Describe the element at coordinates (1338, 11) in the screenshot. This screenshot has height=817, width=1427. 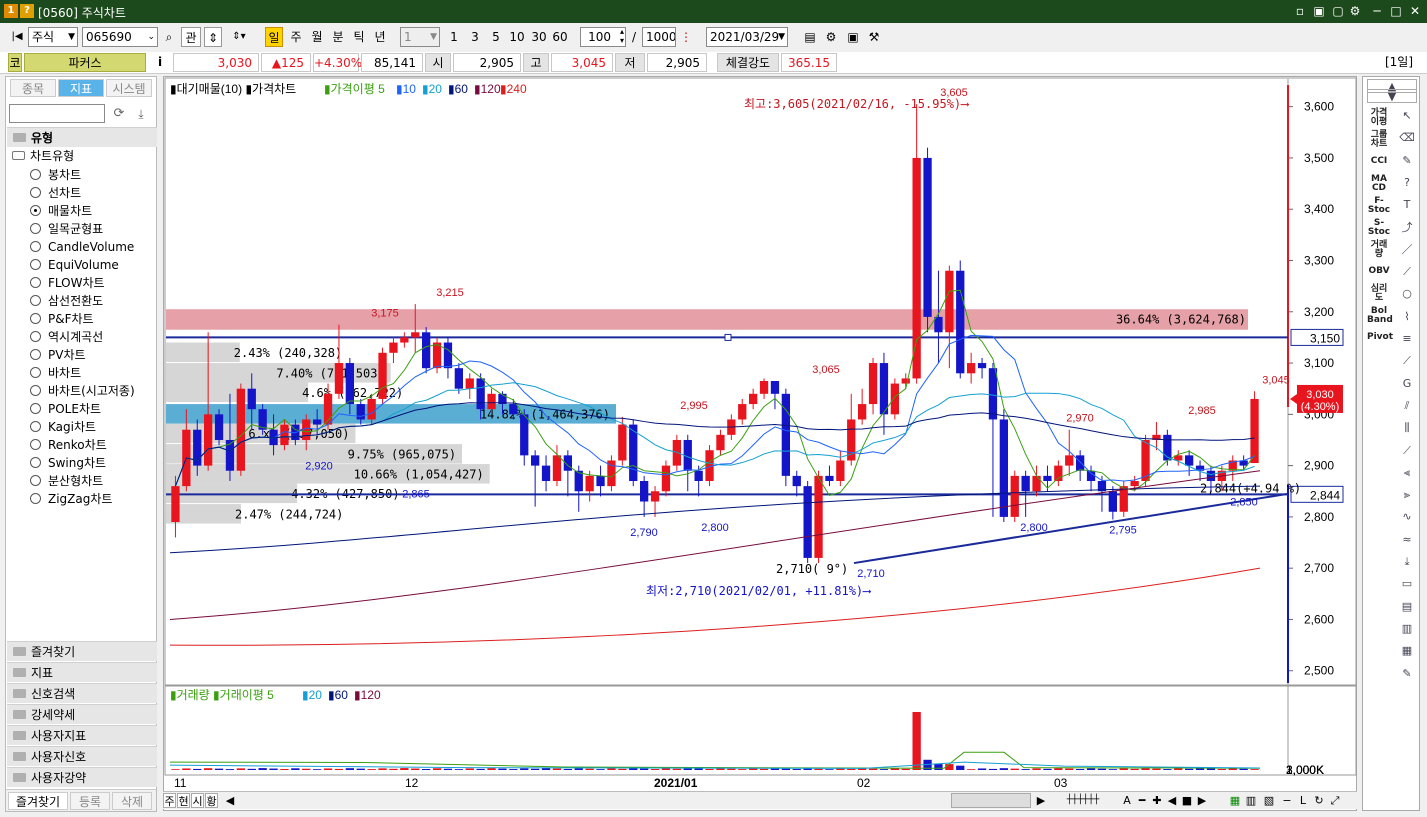
I see `window-print-icon: ▢` at that location.